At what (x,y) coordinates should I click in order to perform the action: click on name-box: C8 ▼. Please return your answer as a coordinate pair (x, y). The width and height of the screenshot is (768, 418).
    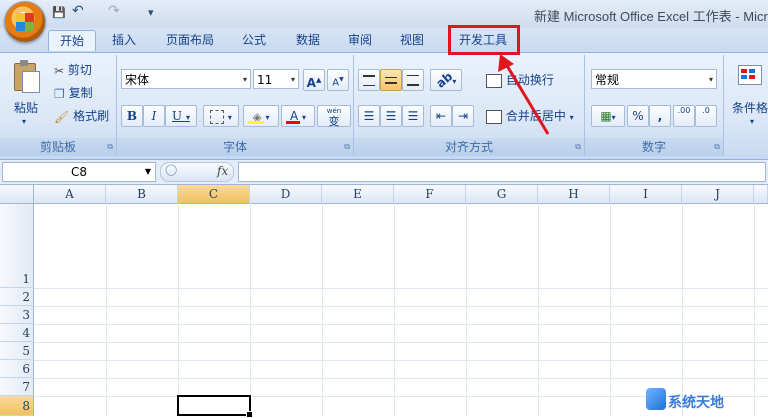
    Looking at the image, I should click on (79, 172).